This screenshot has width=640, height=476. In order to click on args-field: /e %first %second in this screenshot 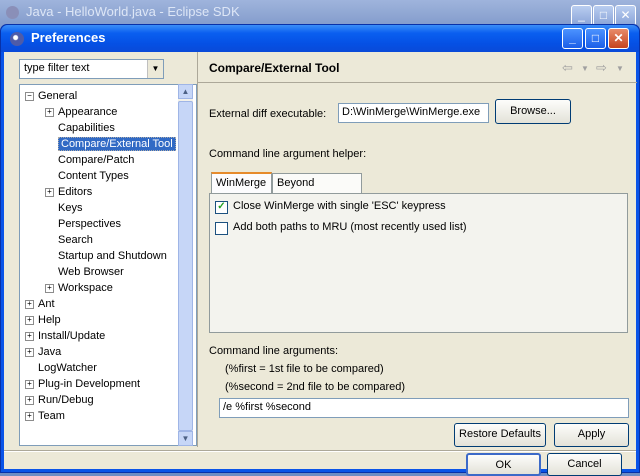, I will do `click(424, 408)`.